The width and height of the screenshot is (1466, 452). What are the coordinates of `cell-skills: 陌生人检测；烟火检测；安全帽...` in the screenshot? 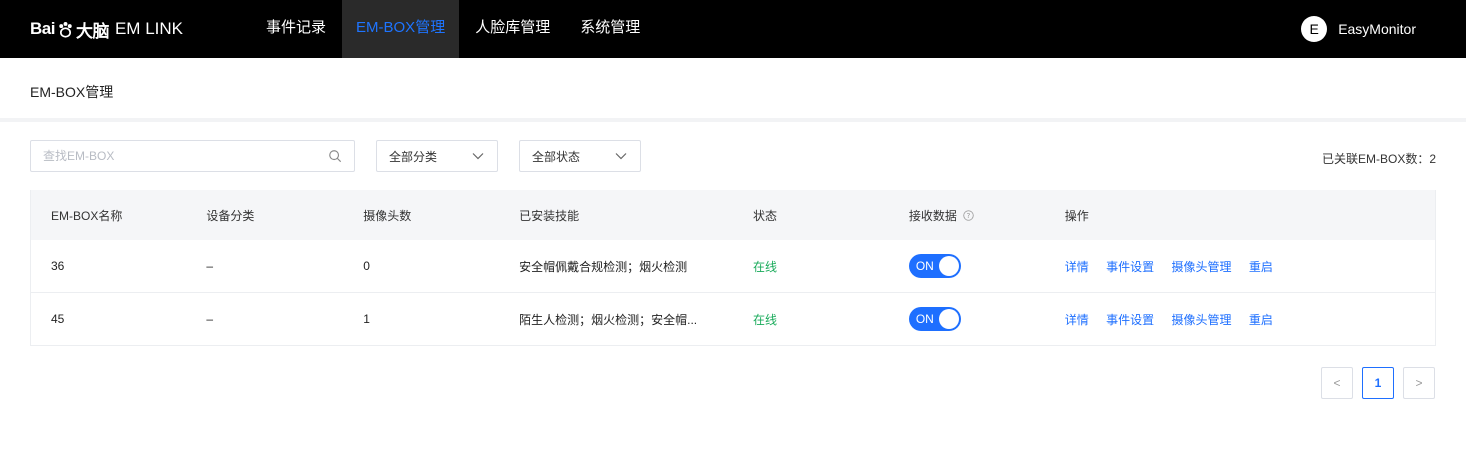 It's located at (616, 319).